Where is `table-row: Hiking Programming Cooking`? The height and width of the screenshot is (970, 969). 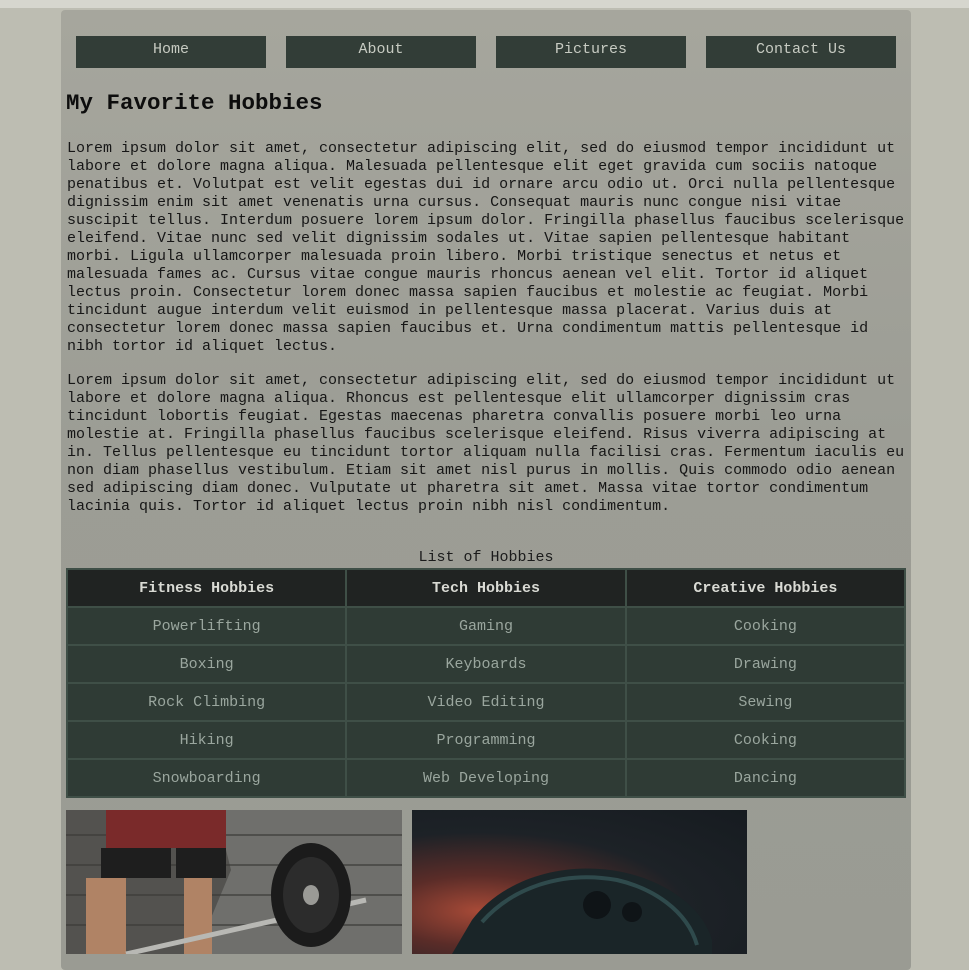 table-row: Hiking Programming Cooking is located at coordinates (486, 740).